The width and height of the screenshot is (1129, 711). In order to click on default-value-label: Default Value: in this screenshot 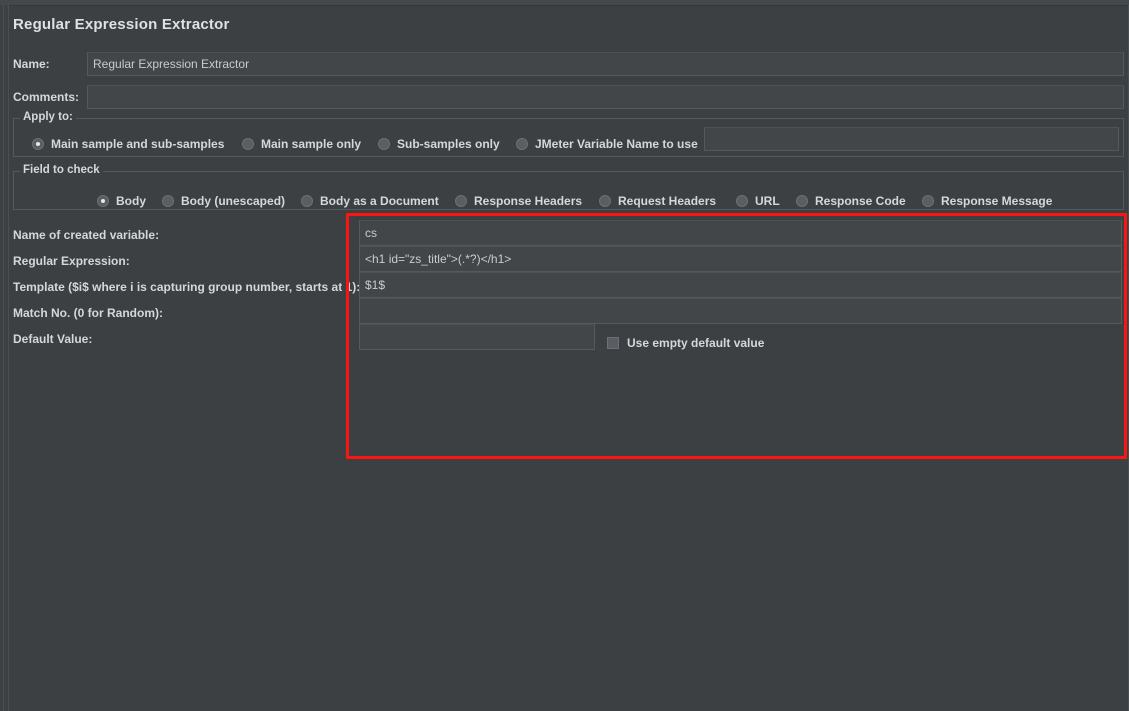, I will do `click(53, 339)`.